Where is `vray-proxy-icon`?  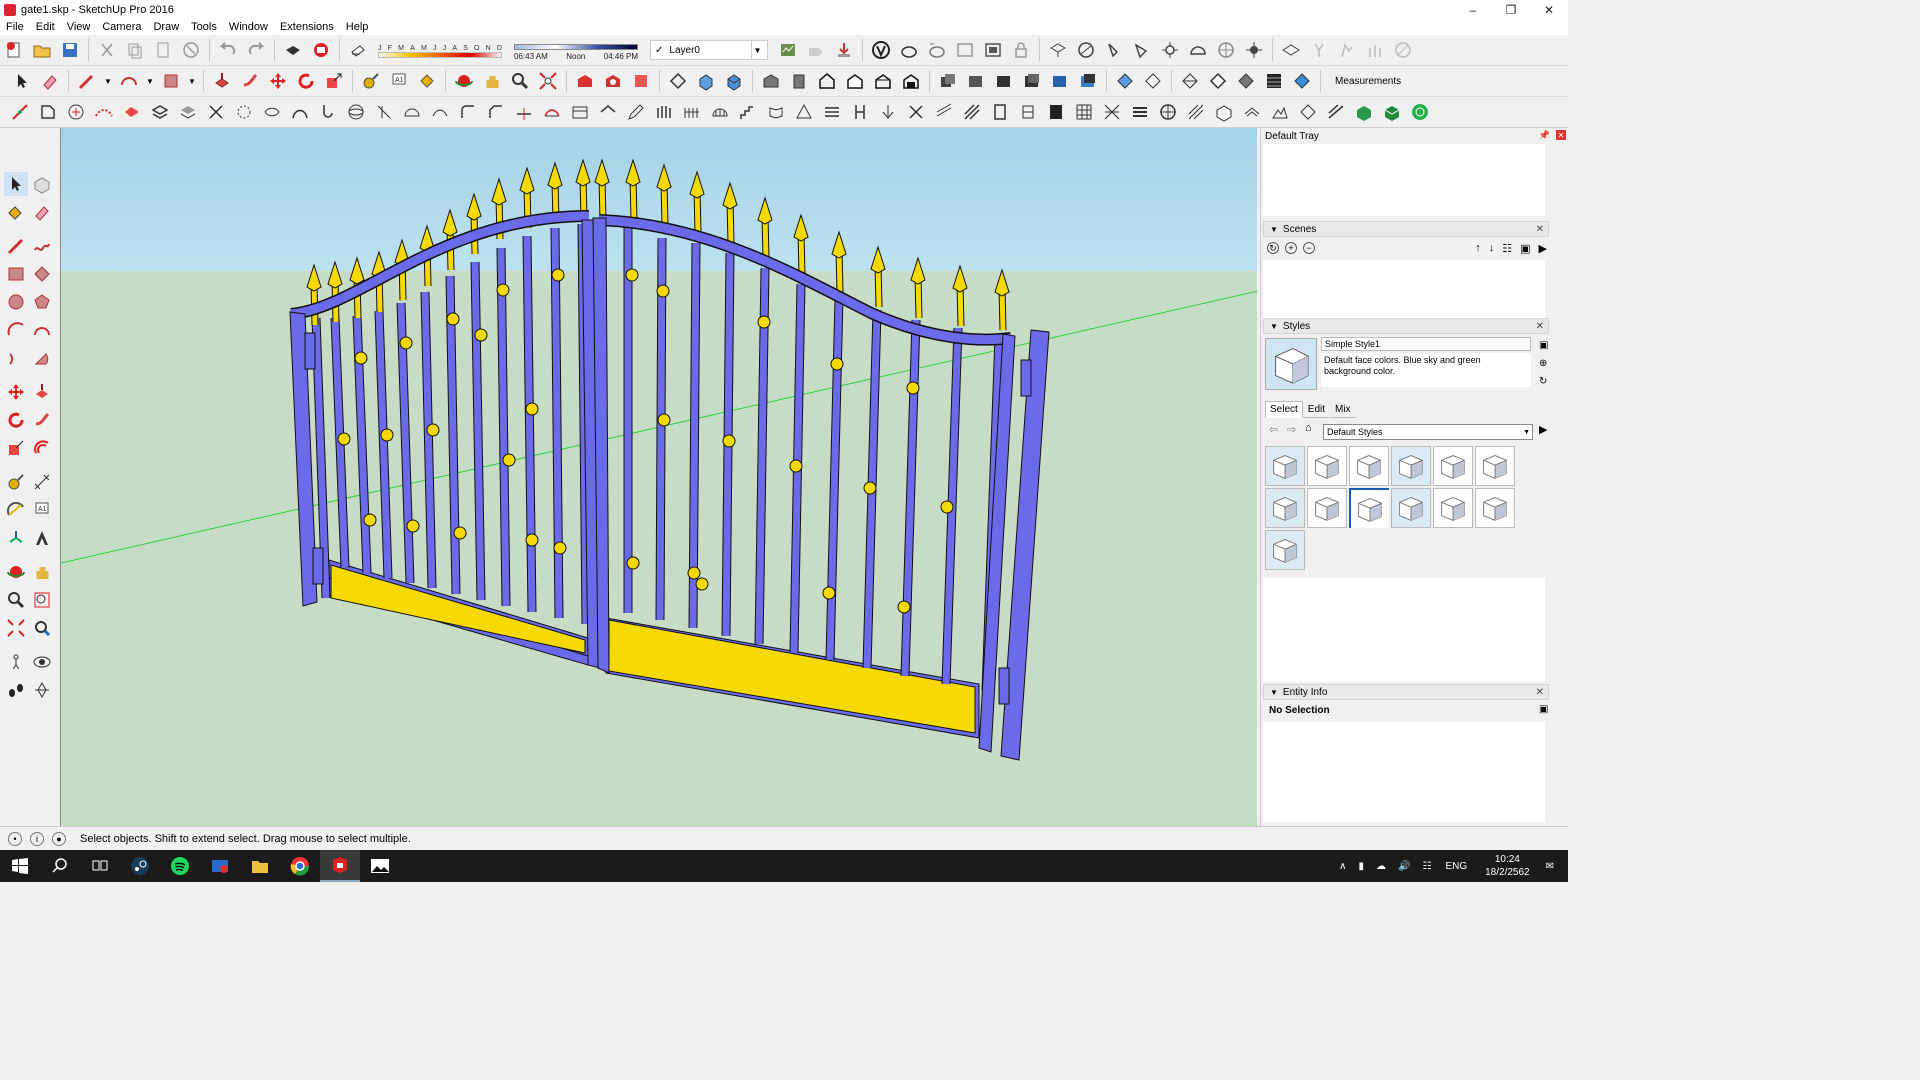 vray-proxy-icon is located at coordinates (1291, 50).